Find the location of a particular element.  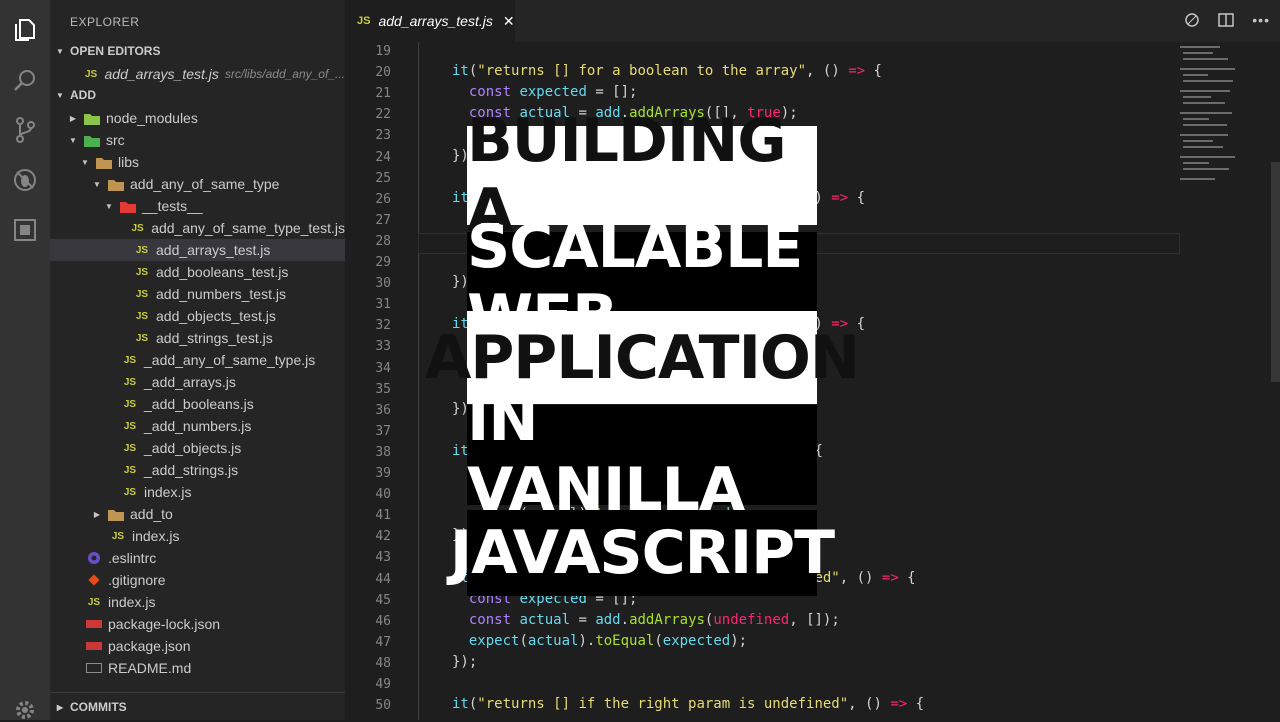

line-number: 46 is located at coordinates (383, 621).